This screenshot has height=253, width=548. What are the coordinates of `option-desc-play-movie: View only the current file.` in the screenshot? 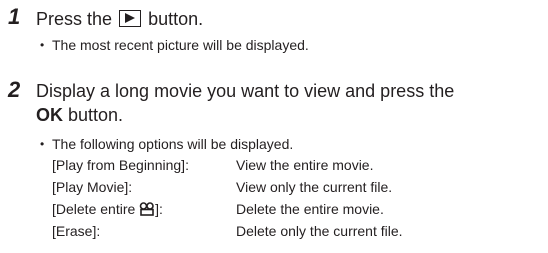 It's located at (314, 187).